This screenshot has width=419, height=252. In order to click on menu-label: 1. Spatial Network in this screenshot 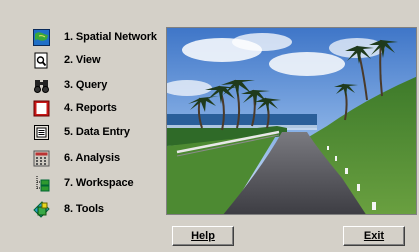, I will do `click(110, 37)`.